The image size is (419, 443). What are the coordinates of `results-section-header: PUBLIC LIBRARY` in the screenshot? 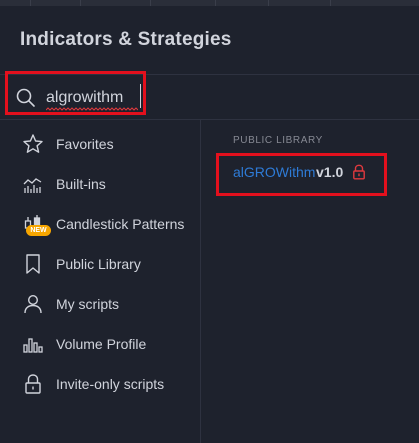 It's located at (278, 140).